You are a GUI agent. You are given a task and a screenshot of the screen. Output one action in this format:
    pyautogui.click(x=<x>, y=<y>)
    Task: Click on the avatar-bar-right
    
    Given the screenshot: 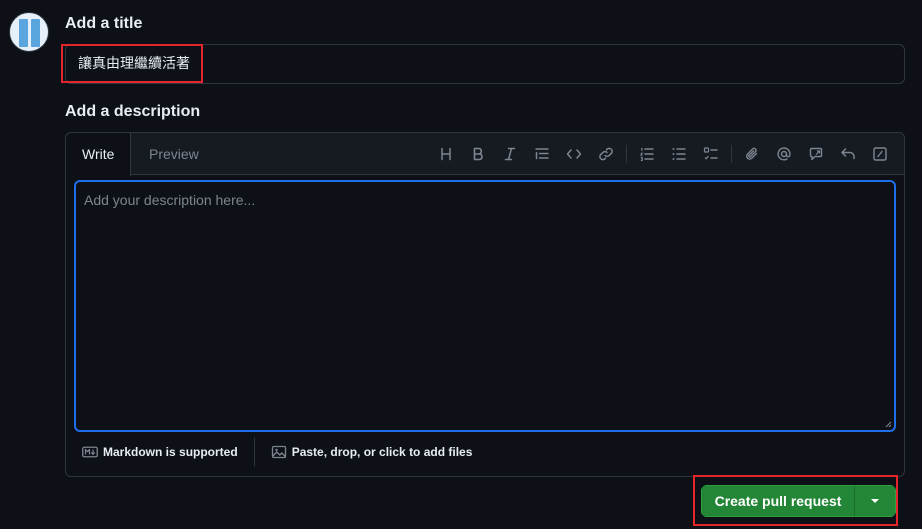 What is the action you would take?
    pyautogui.click(x=35, y=33)
    